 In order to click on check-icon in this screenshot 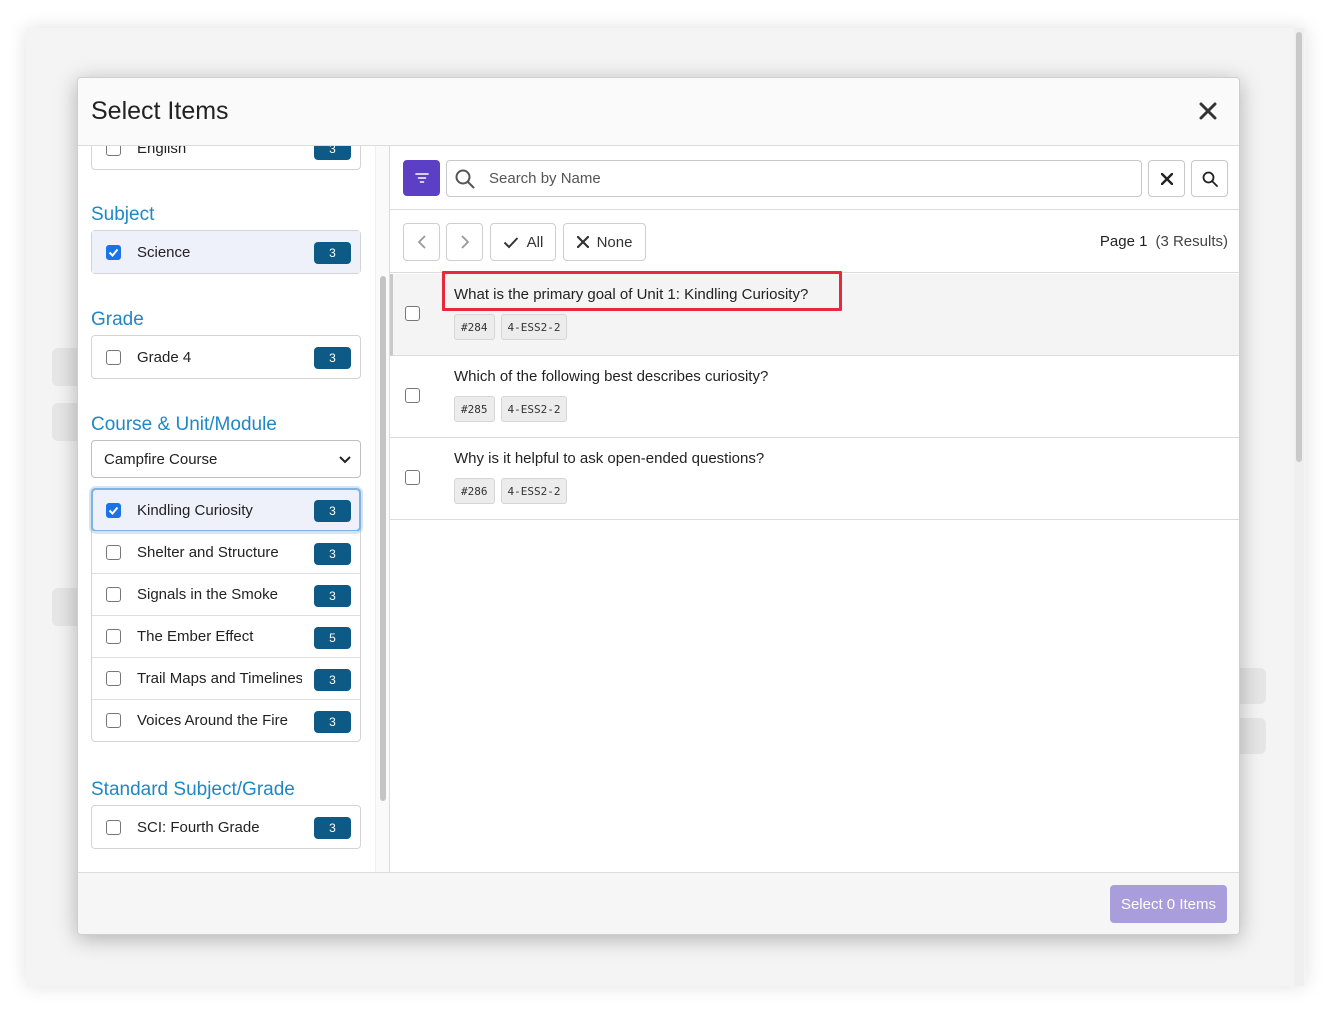, I will do `click(510, 242)`.